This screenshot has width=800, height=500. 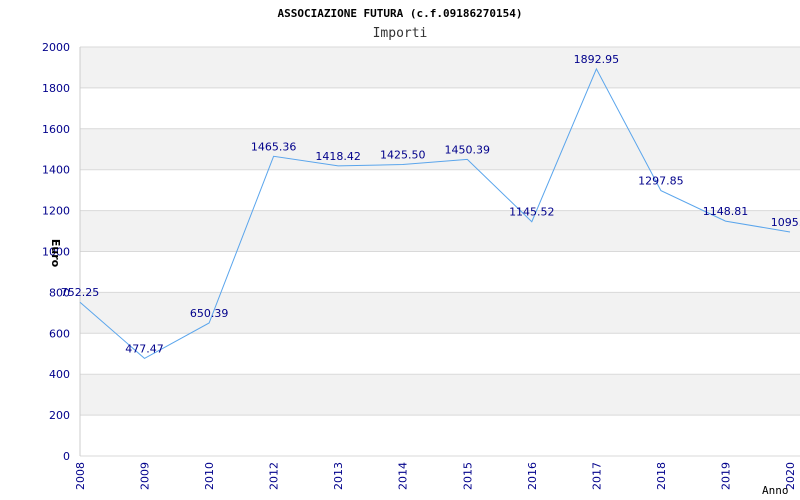 I want to click on data-label: 1297.85, so click(x=661, y=181).